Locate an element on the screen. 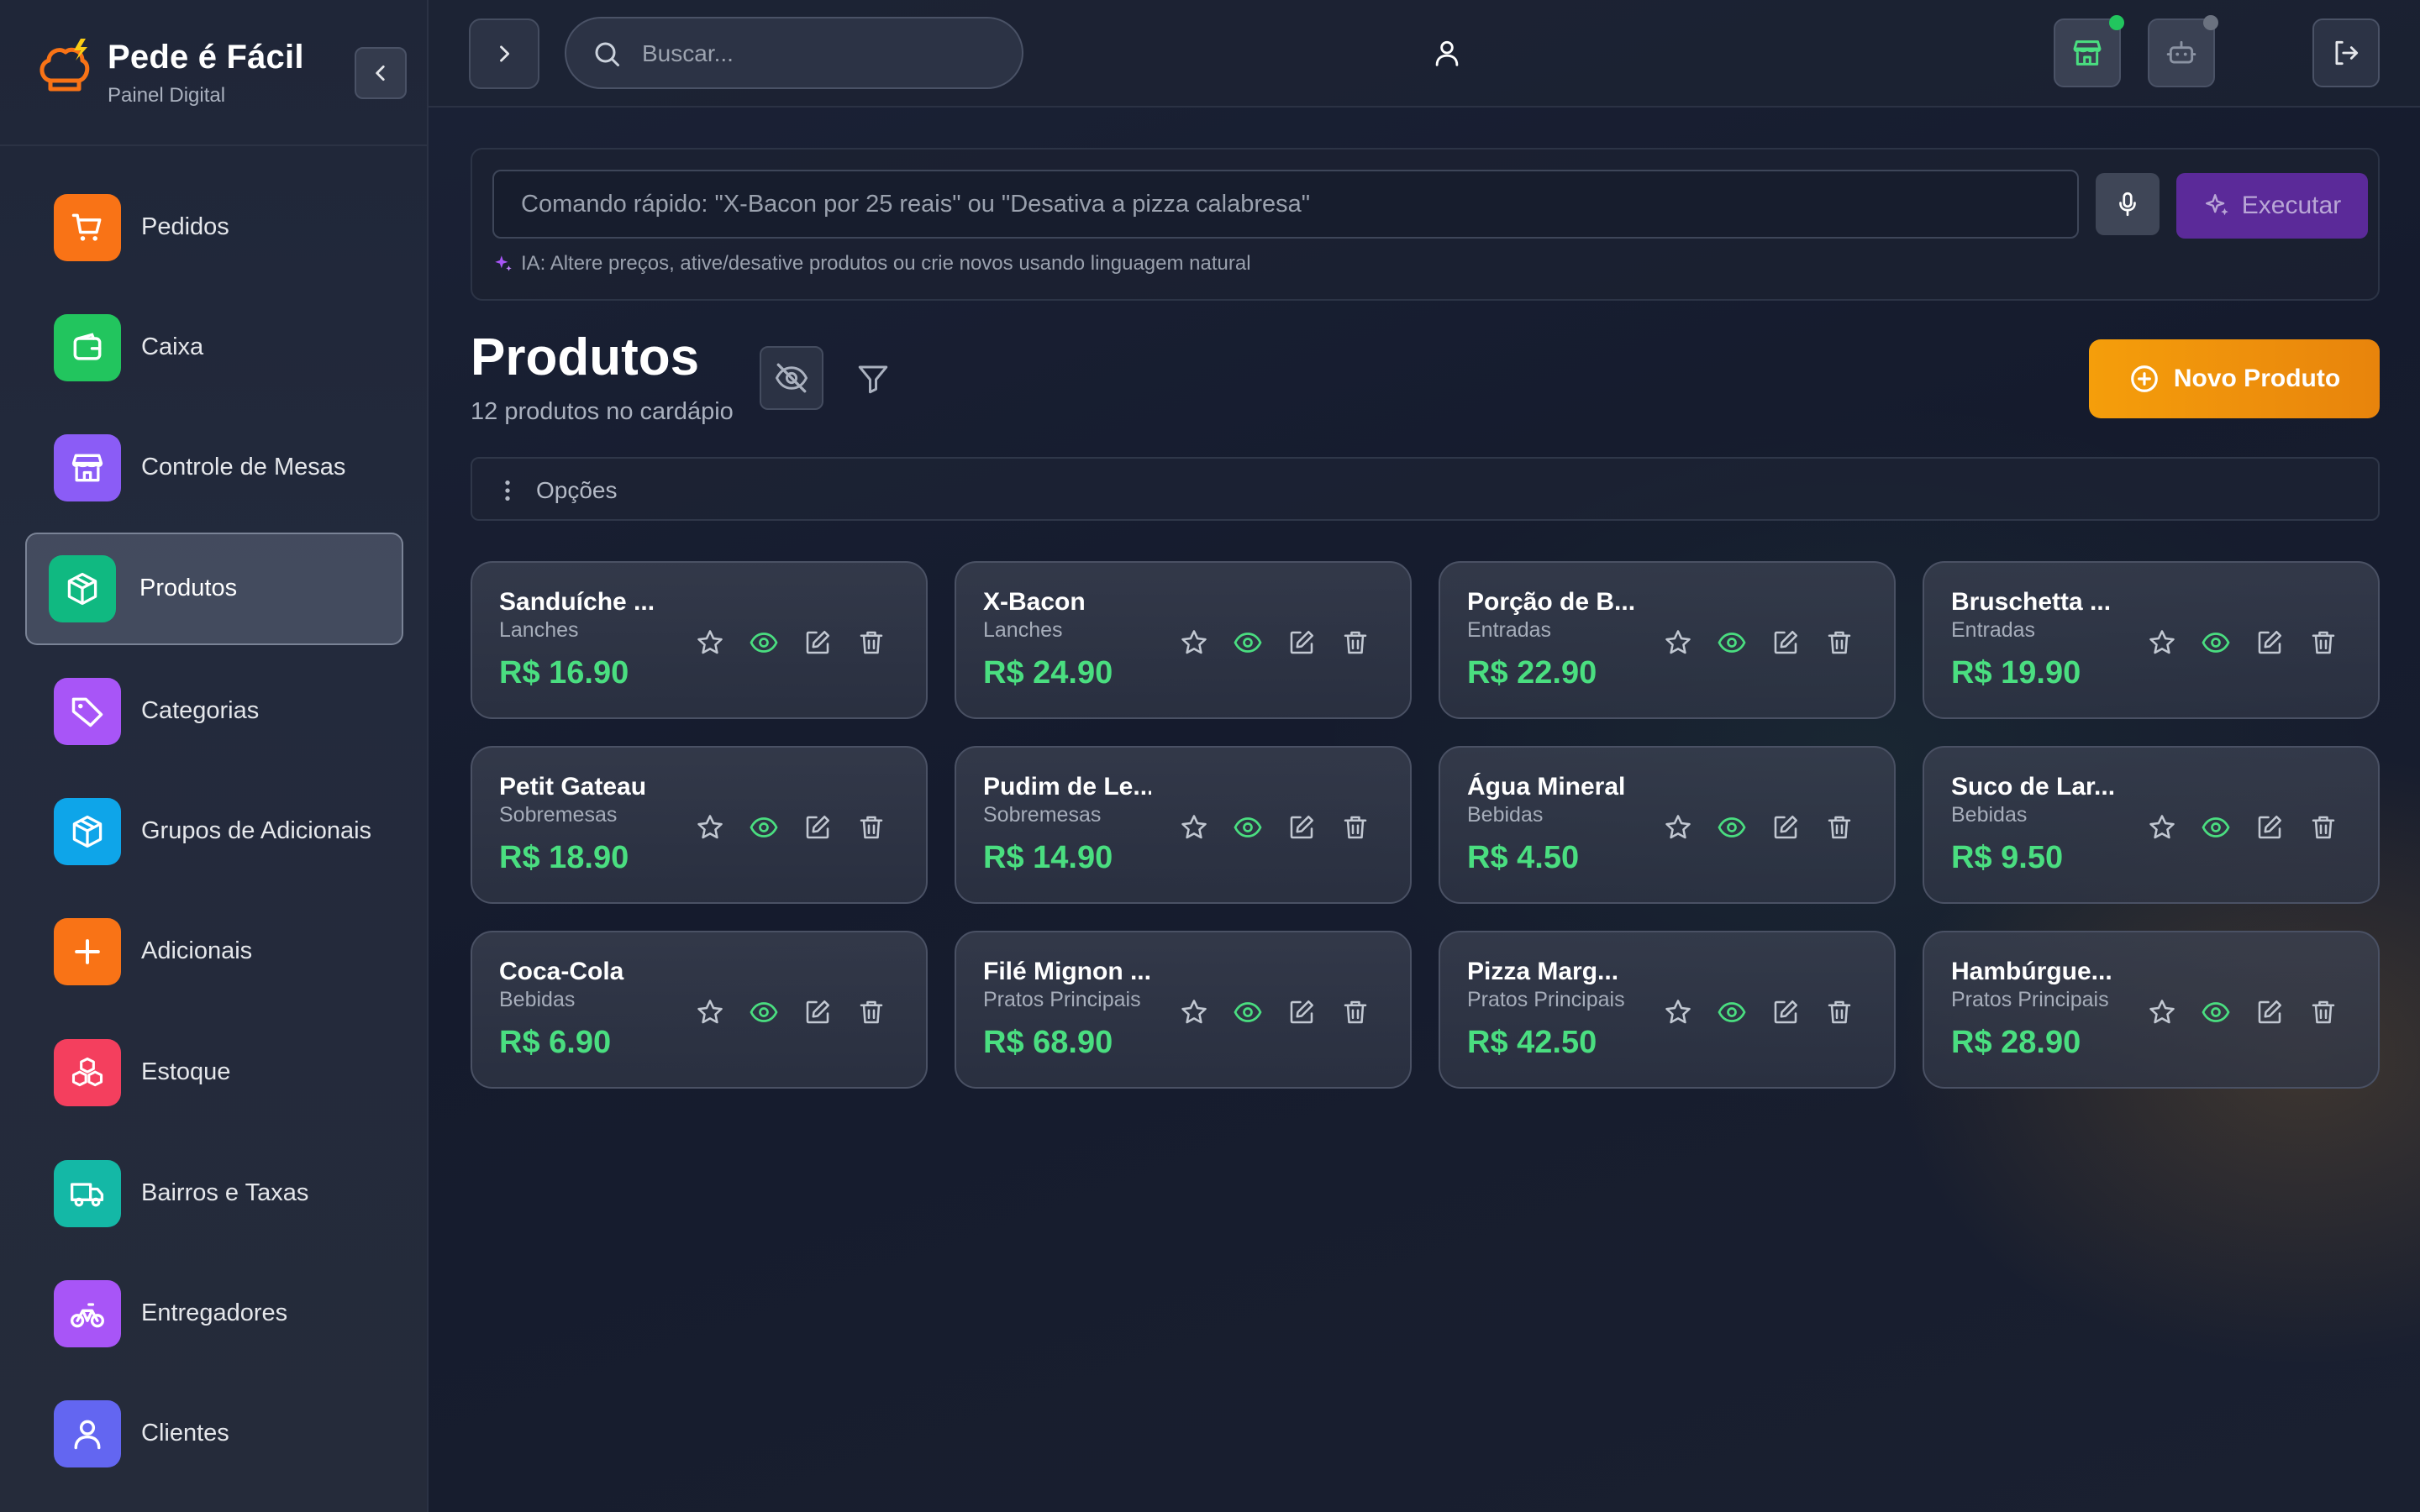 This screenshot has height=1512, width=2420. execute-button: Executar is located at coordinates (2272, 206).